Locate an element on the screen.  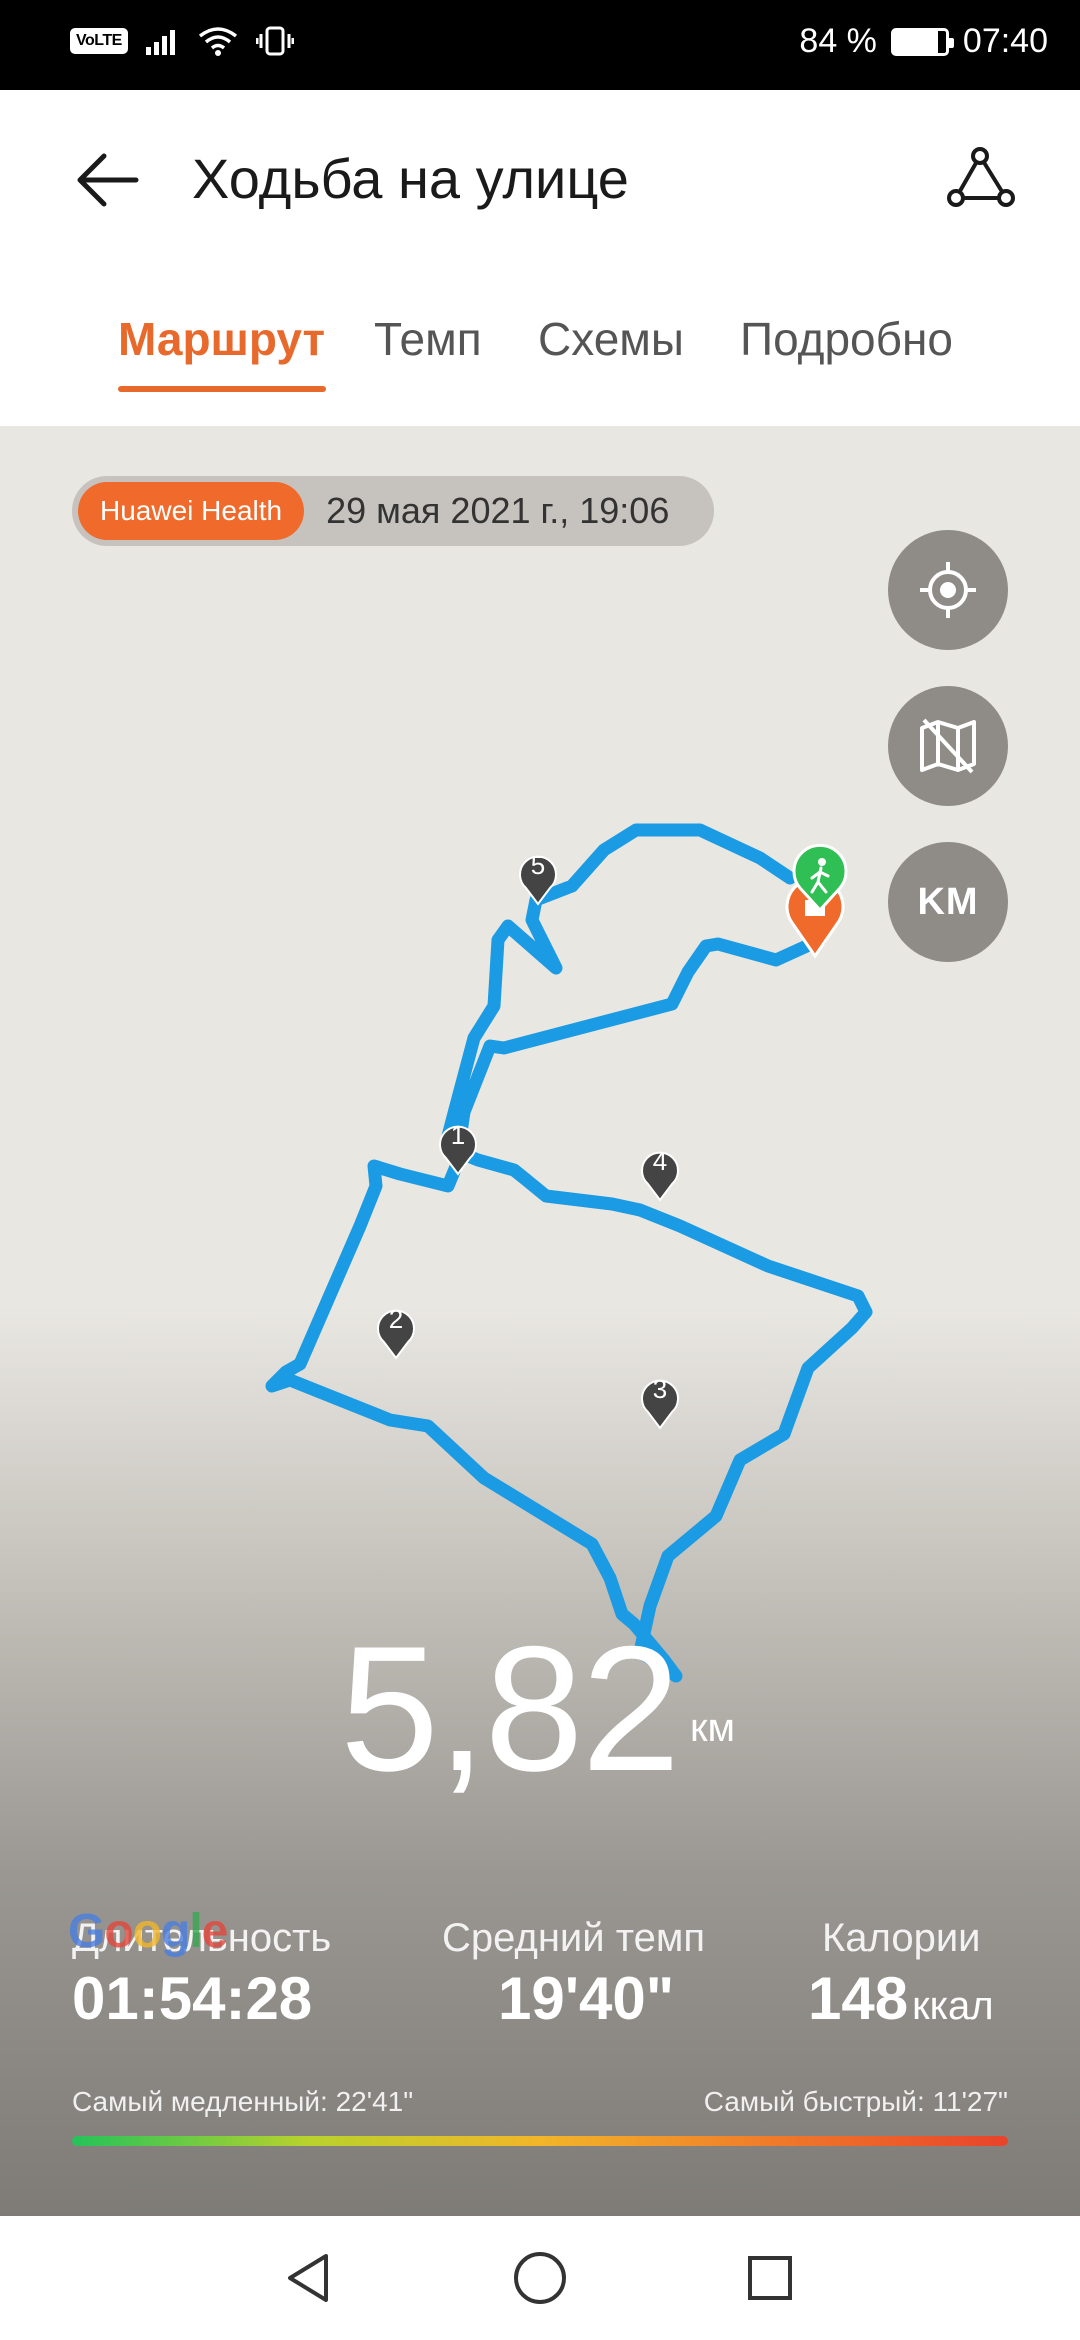
km-marker-label: 4 is located at coordinates (660, 1161).